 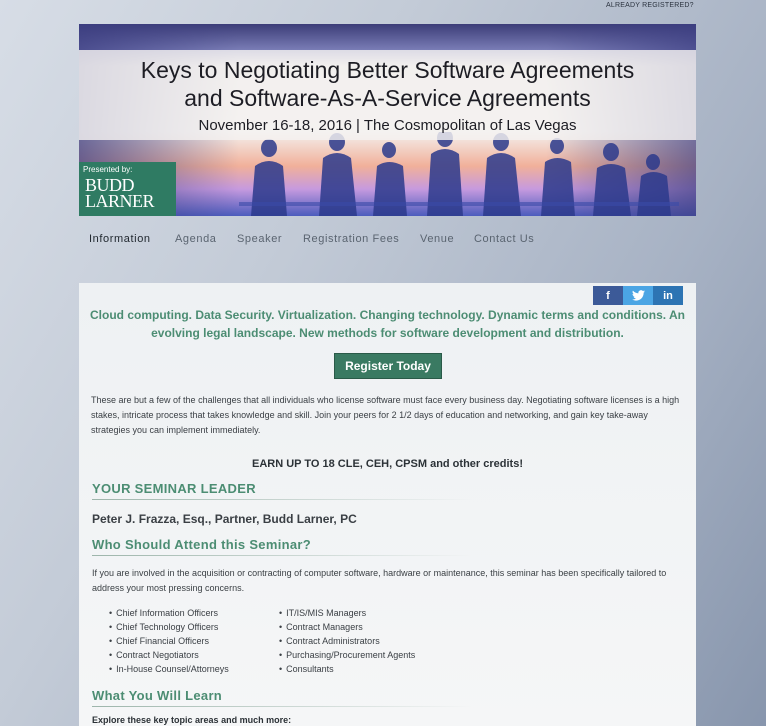 I want to click on social-share-bar: f in, so click(x=638, y=295).